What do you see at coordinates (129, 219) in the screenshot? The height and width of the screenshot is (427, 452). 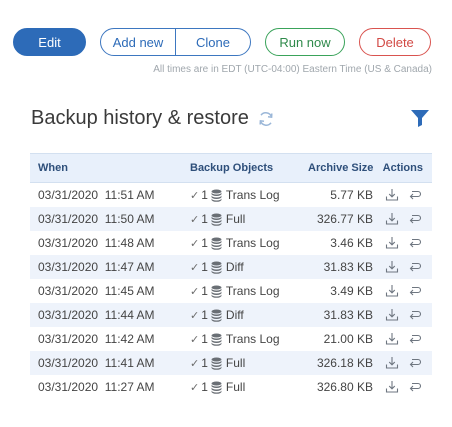 I see `row-time: 11:50 AM` at bounding box center [129, 219].